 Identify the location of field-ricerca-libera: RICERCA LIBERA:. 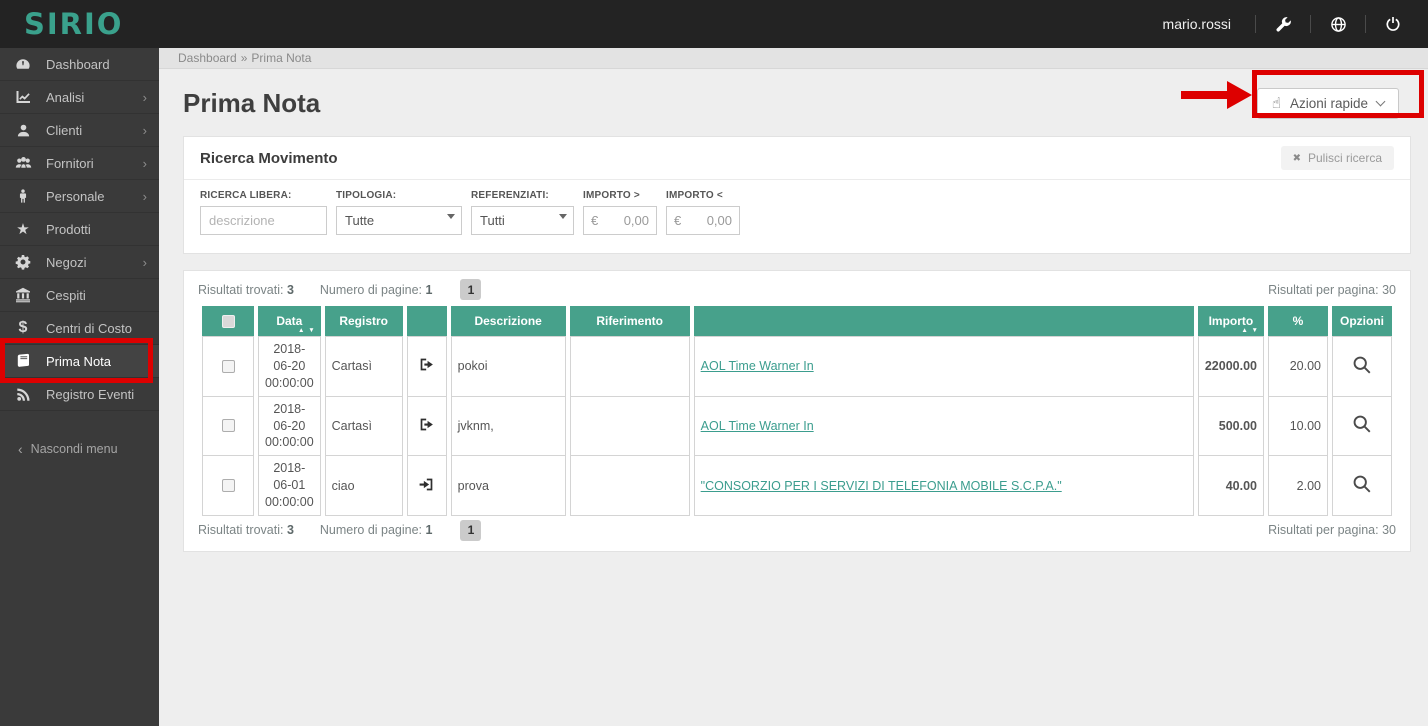
(263, 212).